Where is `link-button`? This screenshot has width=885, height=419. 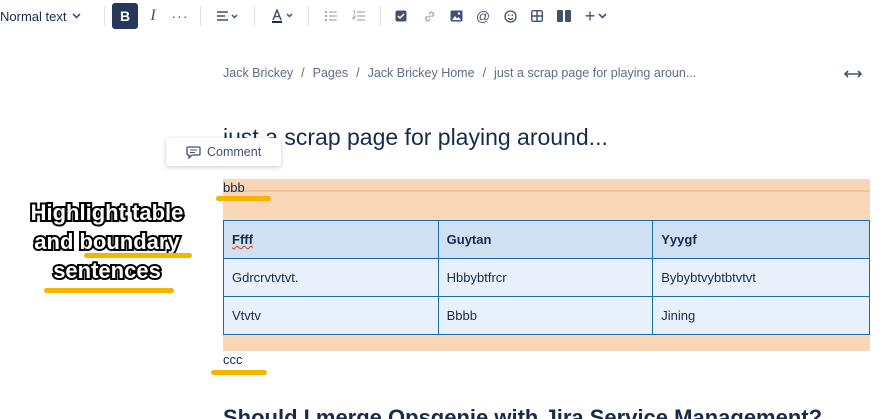 link-button is located at coordinates (429, 16).